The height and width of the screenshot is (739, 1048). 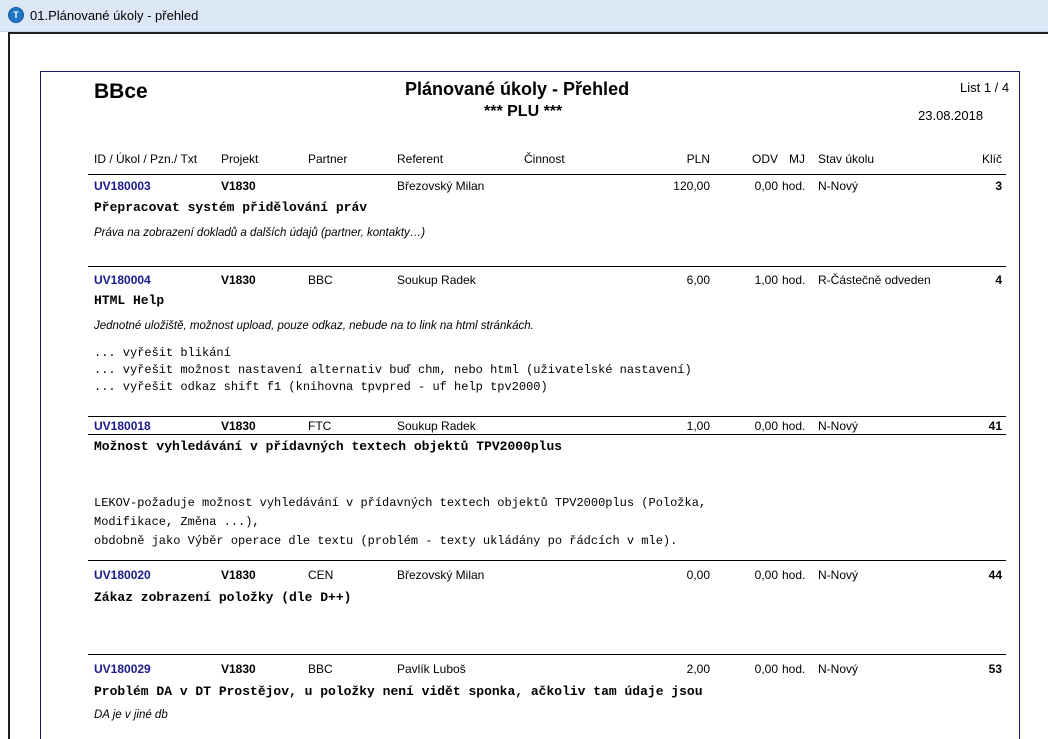 I want to click on report-date: 23.08.2018, so click(x=951, y=115).